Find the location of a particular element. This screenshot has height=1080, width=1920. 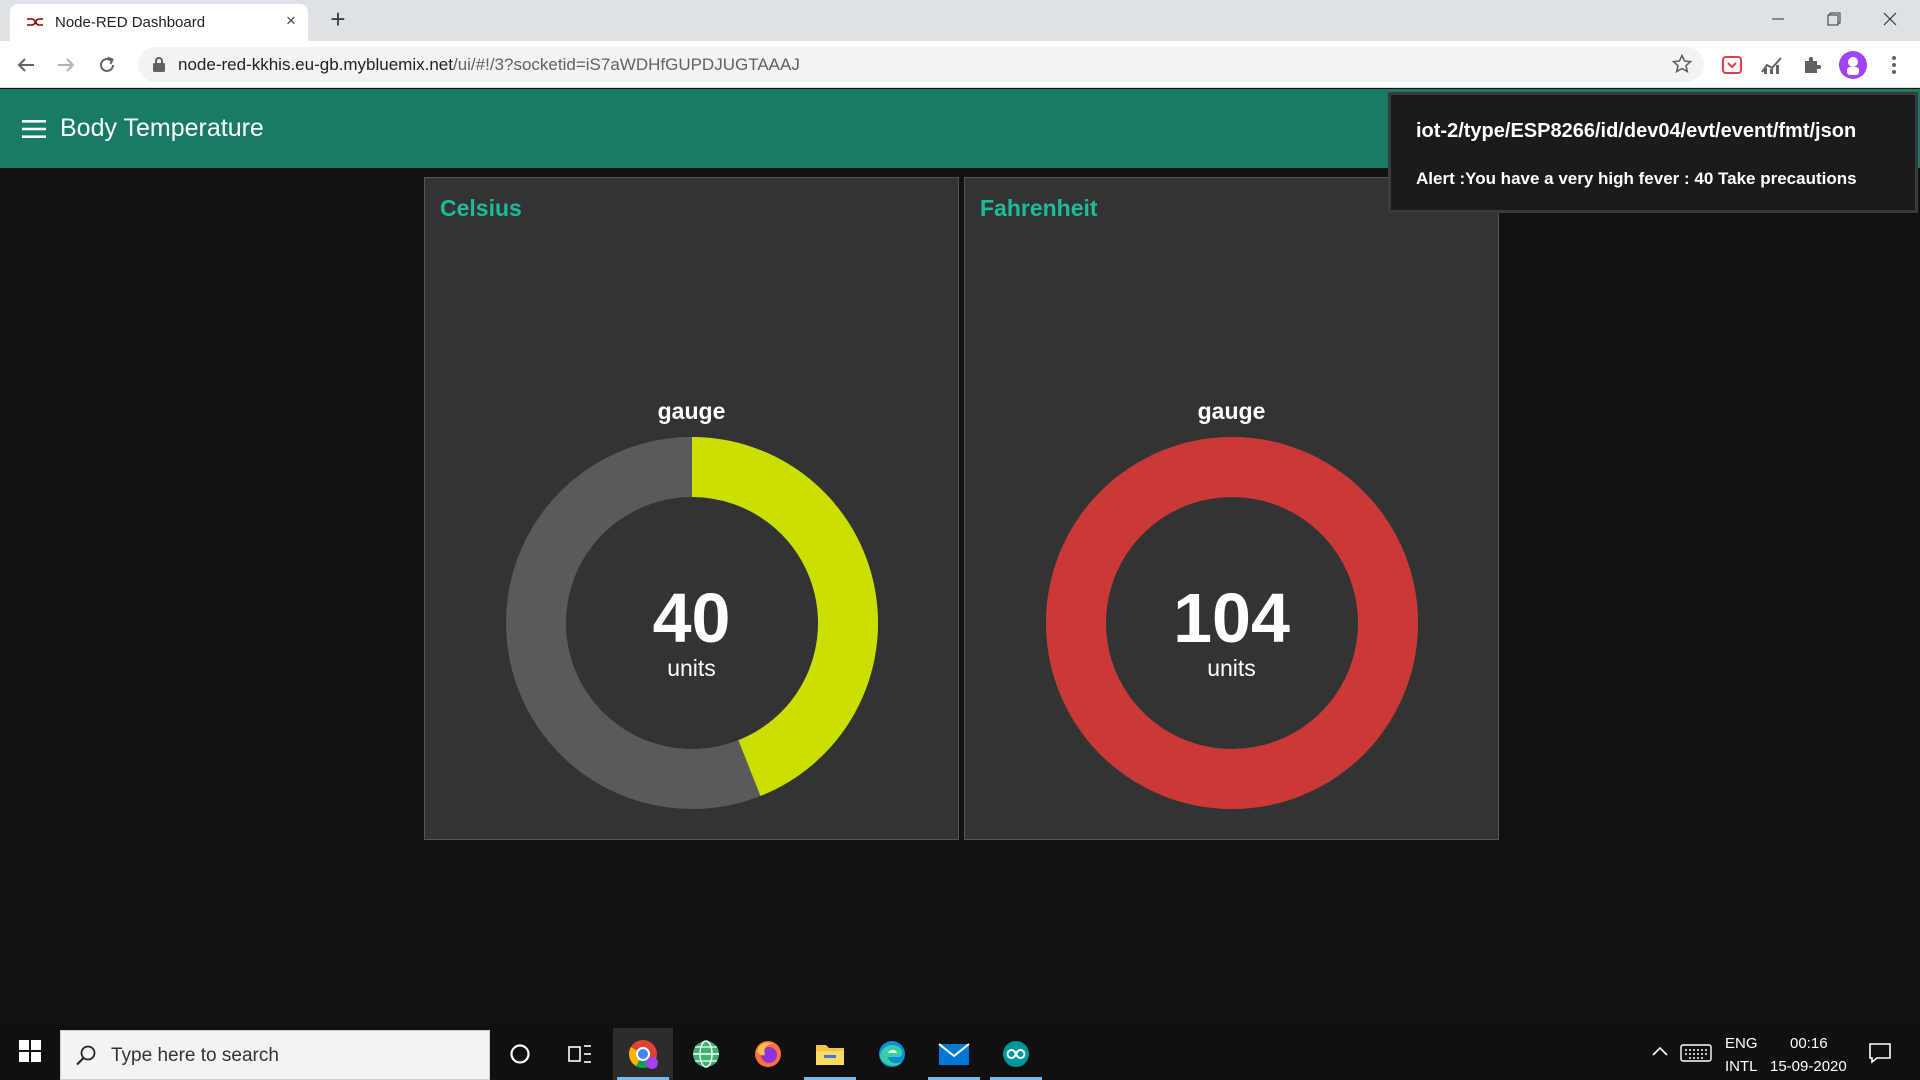

language-indicator: ENG is located at coordinates (1741, 1043).